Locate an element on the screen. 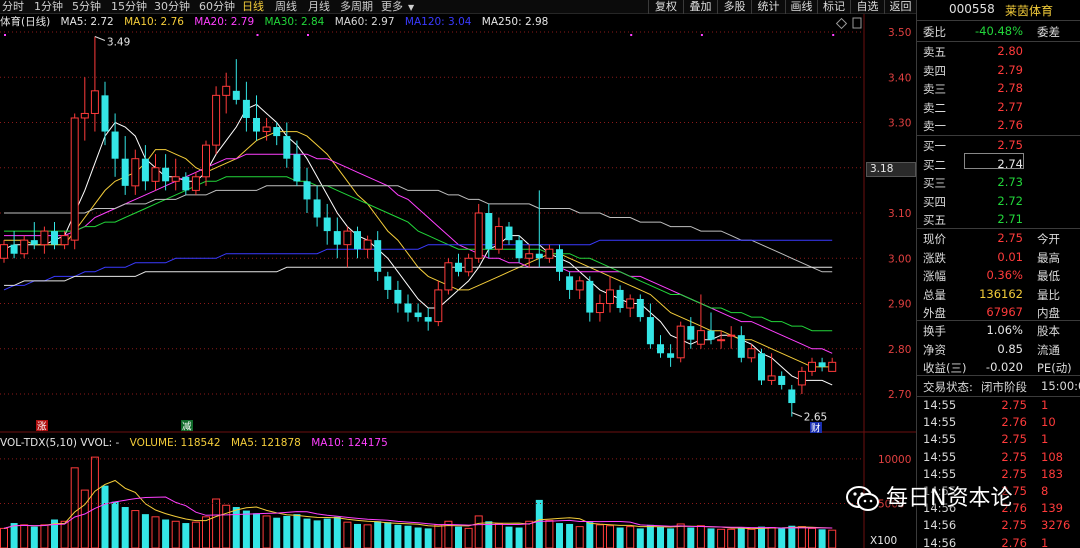 Image resolution: width=1080 pixels, height=548 pixels. quote-right-label: 今开 is located at coordinates (1048, 239).